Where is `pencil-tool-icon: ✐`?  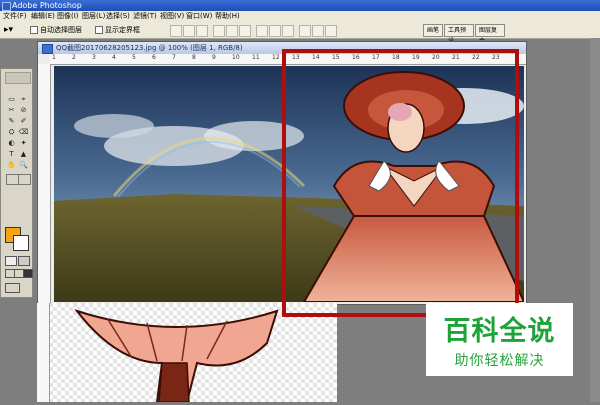
pencil-tool-icon: ✐ is located at coordinates (23, 121).